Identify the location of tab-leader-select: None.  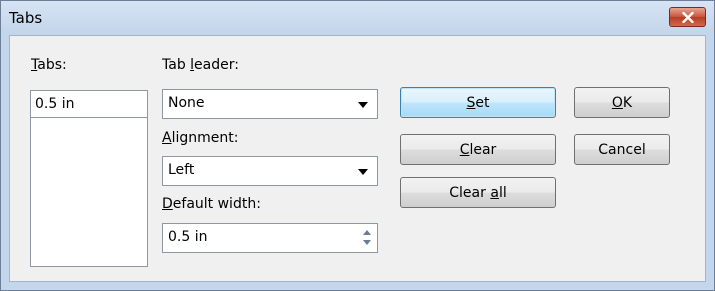
(270, 104).